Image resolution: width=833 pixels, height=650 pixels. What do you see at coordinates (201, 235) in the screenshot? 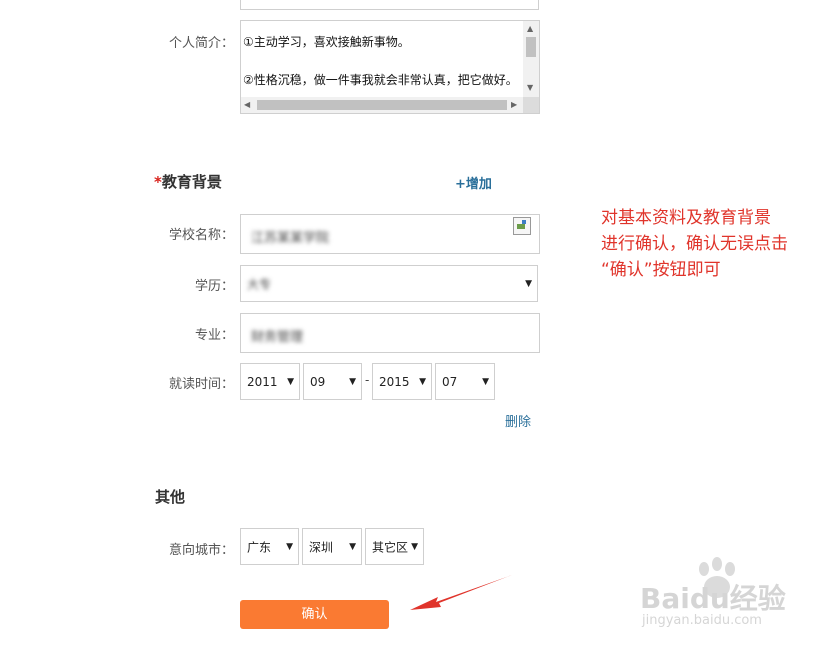
I see `school-label: 学校名称：` at bounding box center [201, 235].